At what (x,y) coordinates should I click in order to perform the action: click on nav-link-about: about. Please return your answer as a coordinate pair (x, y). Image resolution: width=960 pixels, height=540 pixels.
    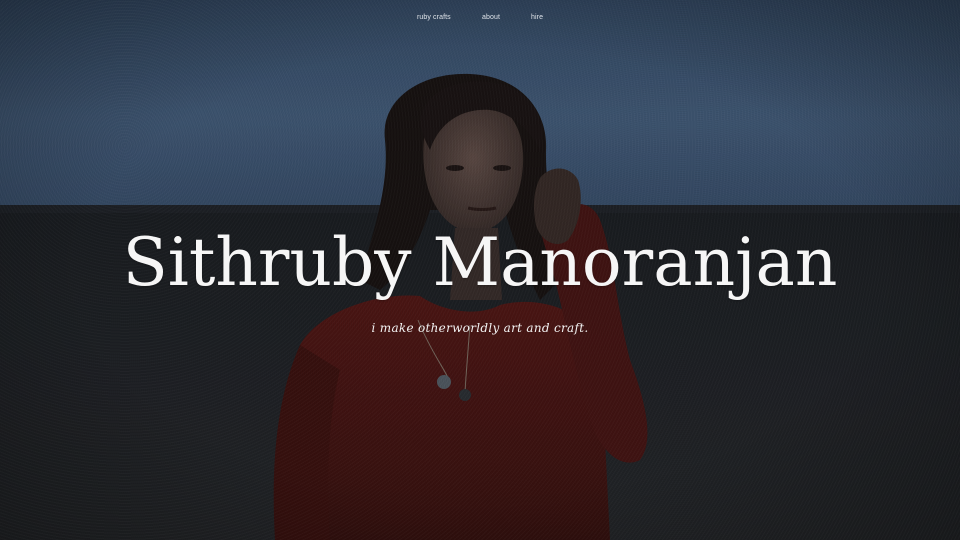
    Looking at the image, I should click on (491, 17).